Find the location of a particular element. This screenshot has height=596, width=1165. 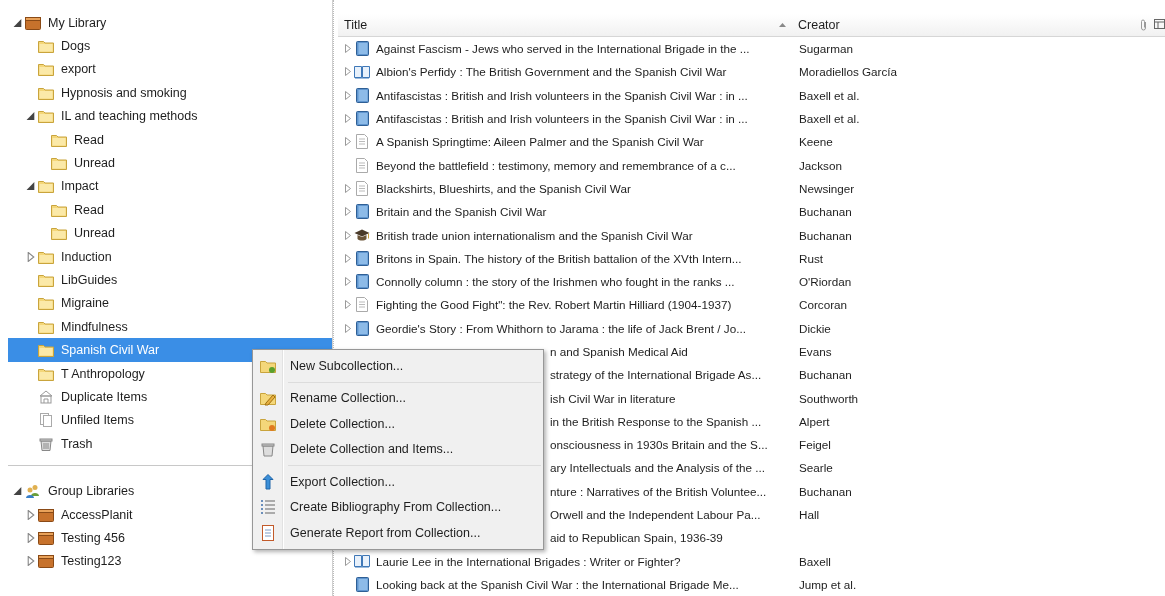

column-header: Creator is located at coordinates (966, 25).